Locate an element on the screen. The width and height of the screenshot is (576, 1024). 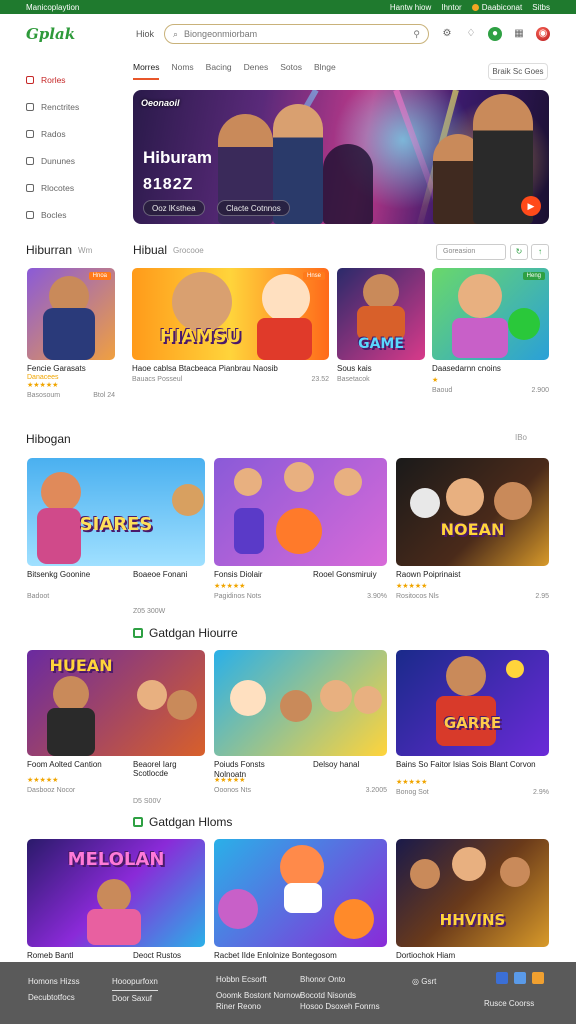
settings-icon: ⚙ is located at coordinates (447, 34).